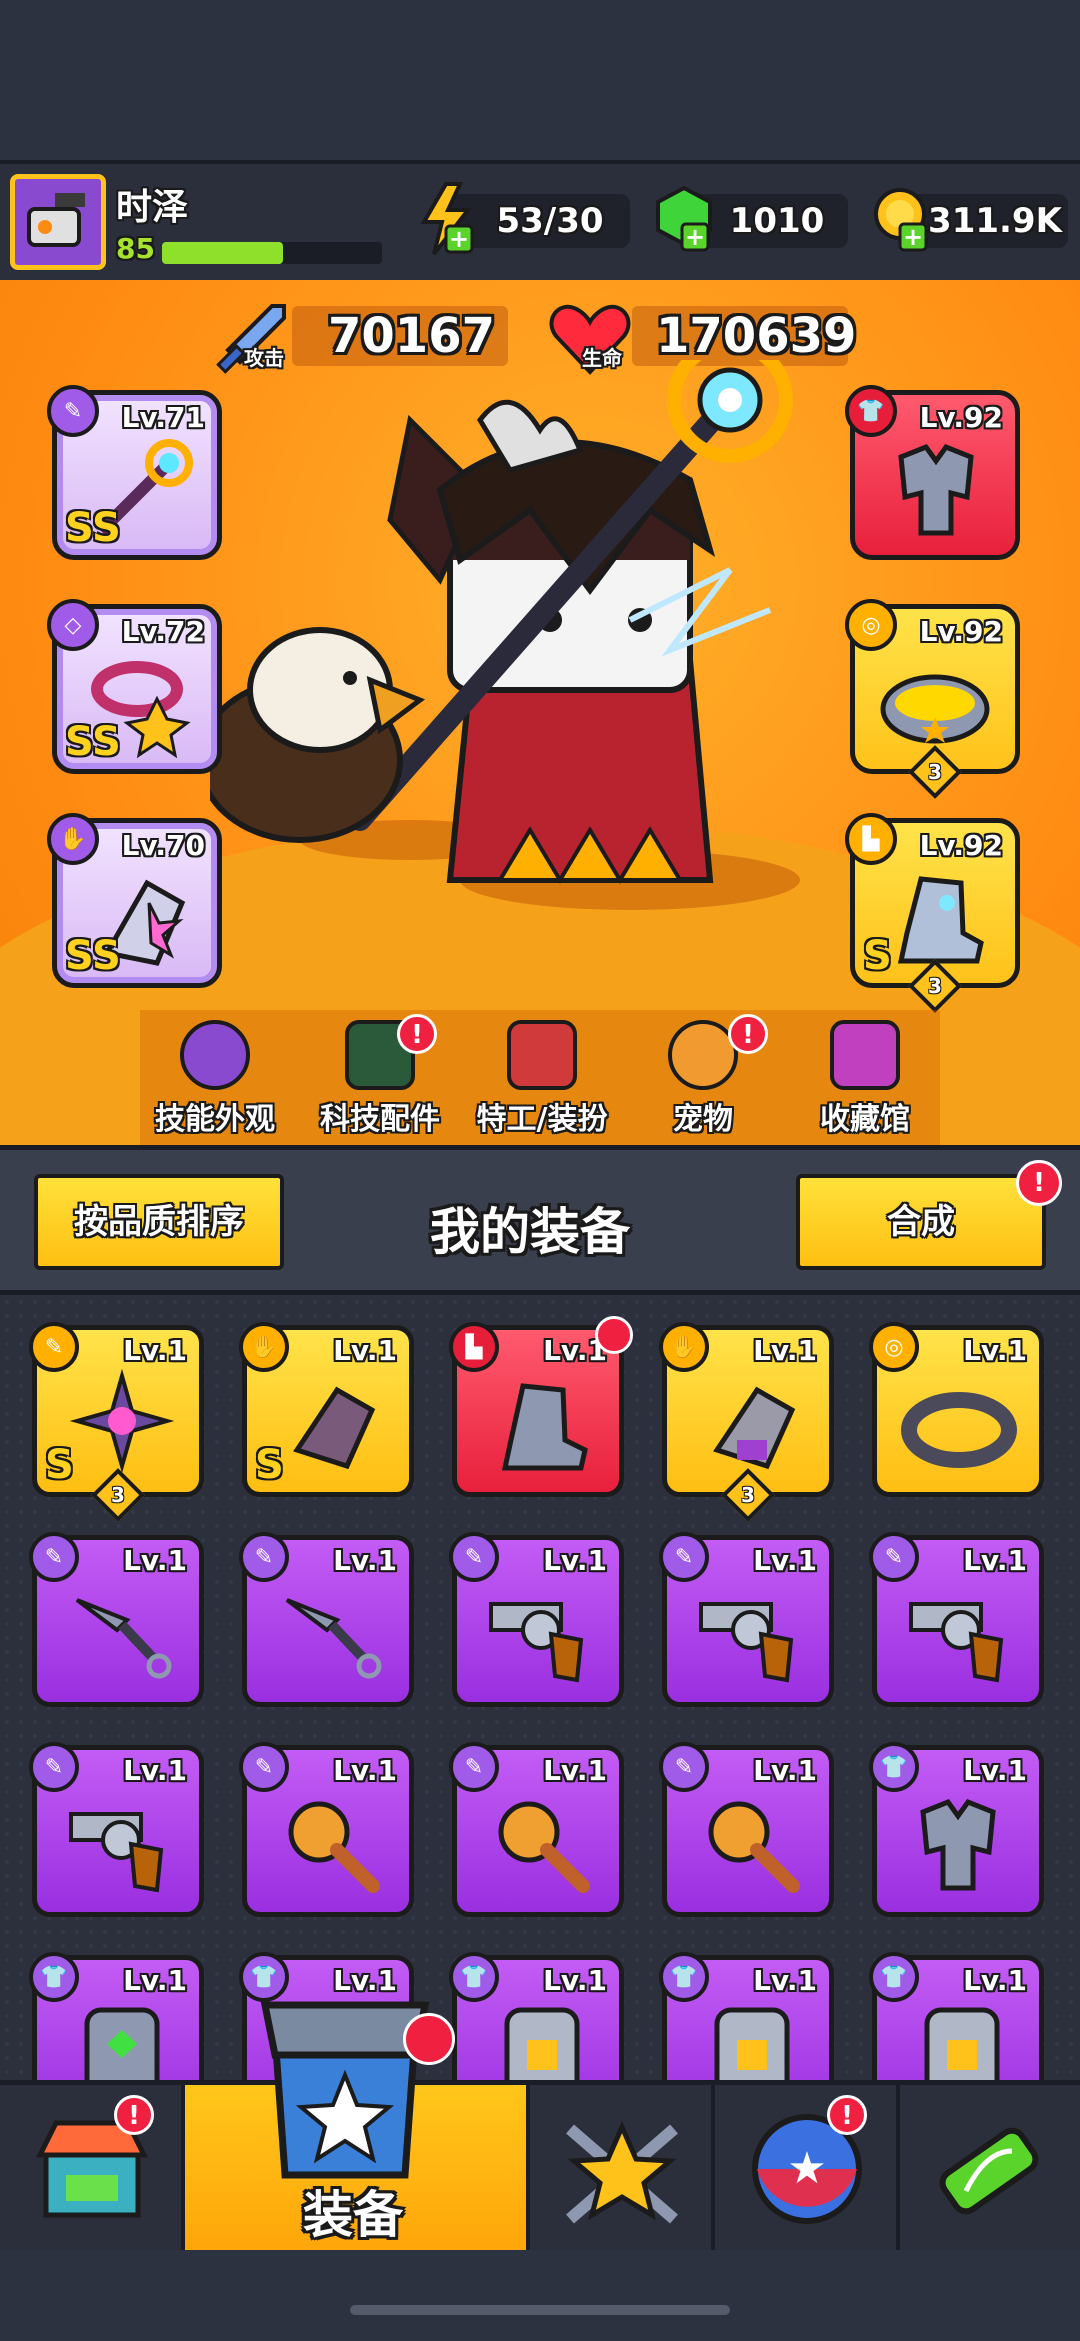 Image resolution: width=1080 pixels, height=2341 pixels. I want to click on menu-label: 特工/装扮, so click(542, 1119).